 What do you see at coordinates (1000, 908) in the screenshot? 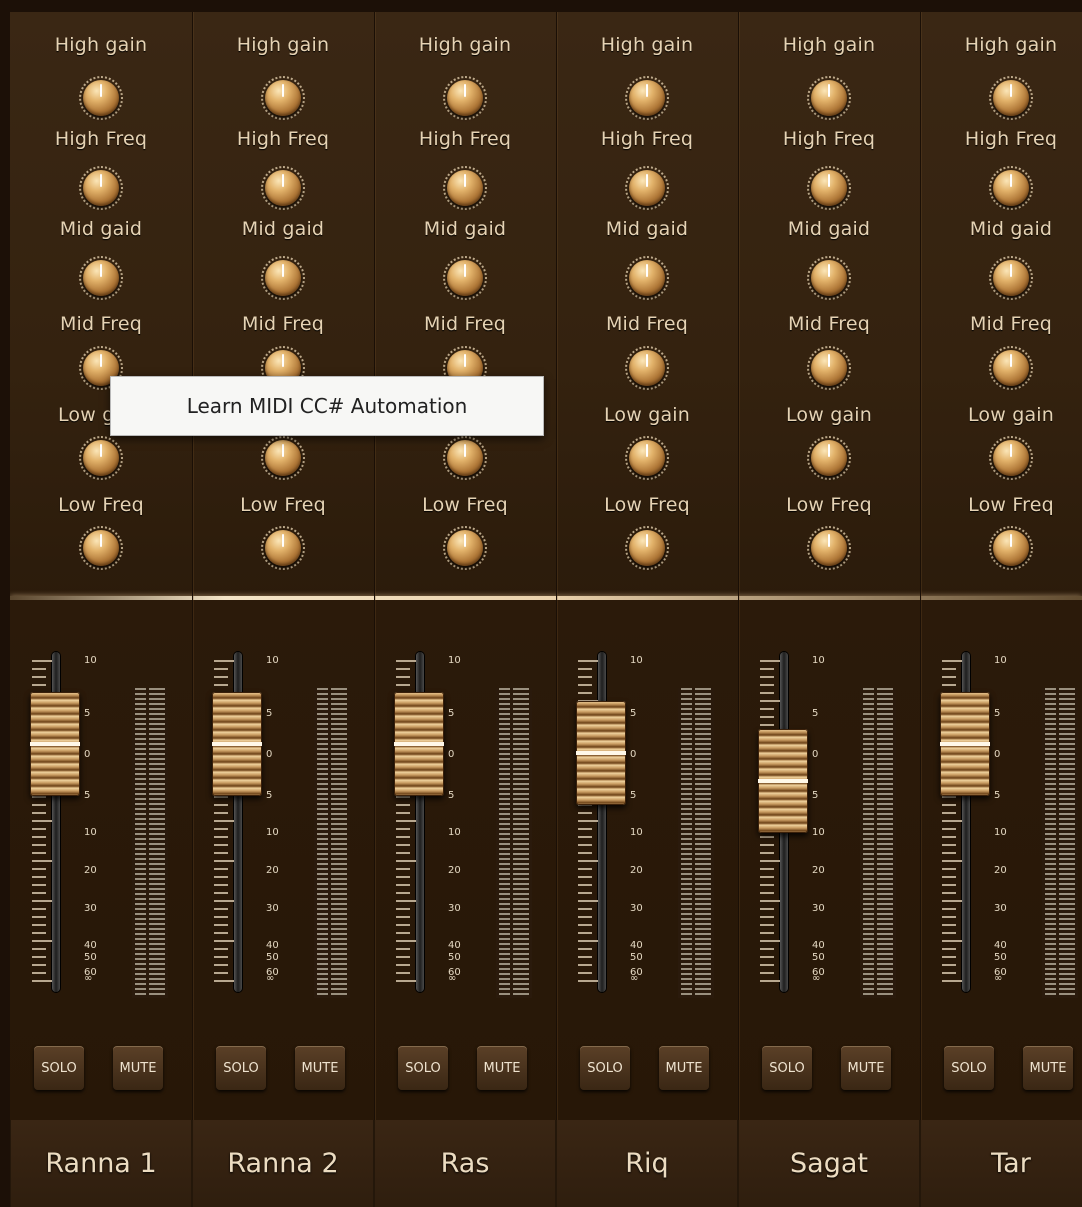
I see `fader-scale-label: 30` at bounding box center [1000, 908].